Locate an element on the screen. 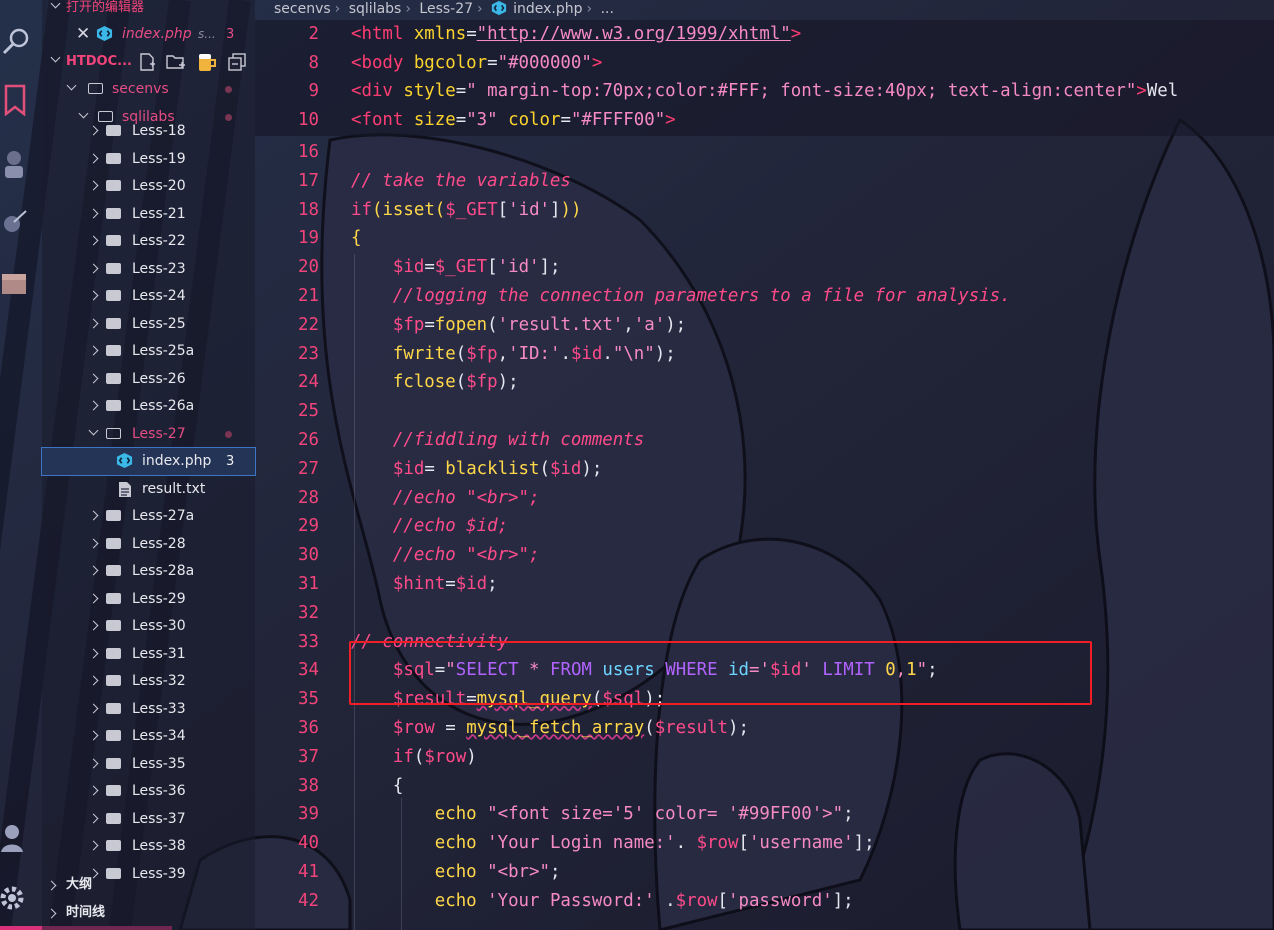 The height and width of the screenshot is (930, 1274). collapse-all-icon is located at coordinates (237, 62).